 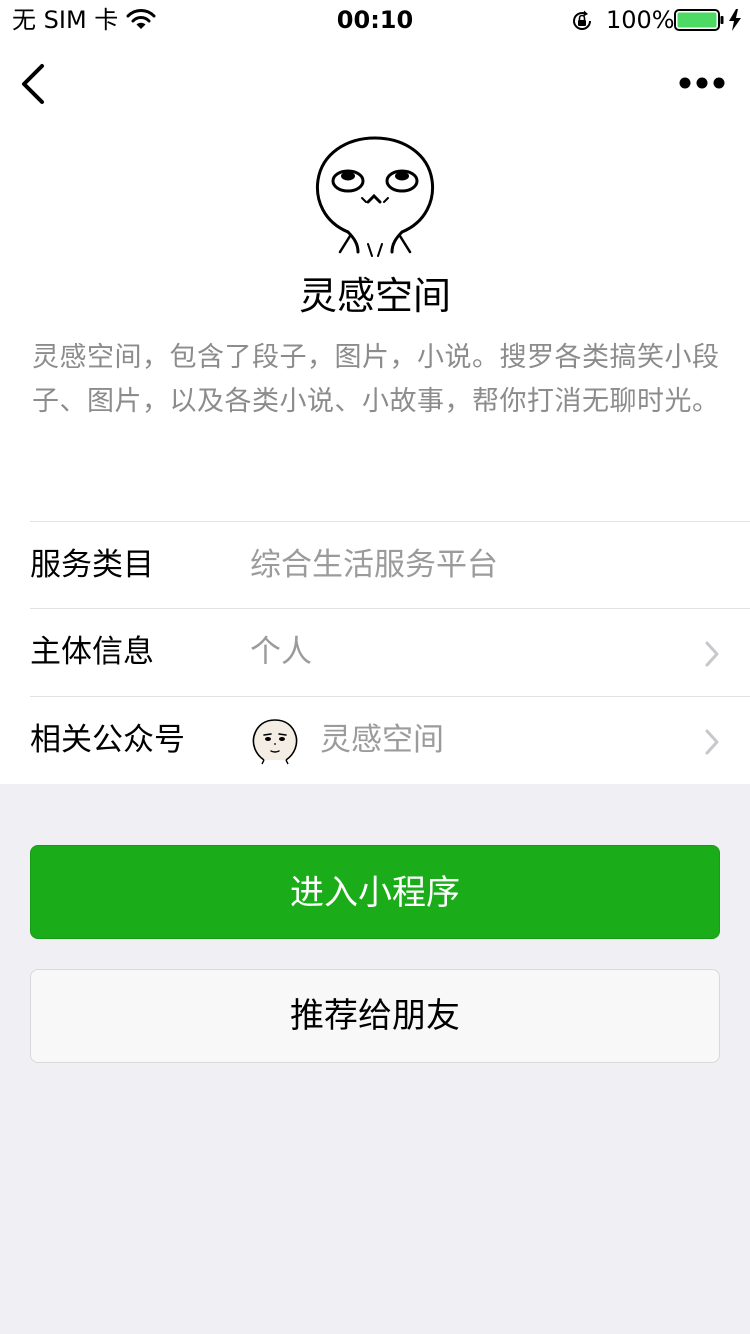 What do you see at coordinates (640, 20) in the screenshot?
I see `battery-percent: 100%` at bounding box center [640, 20].